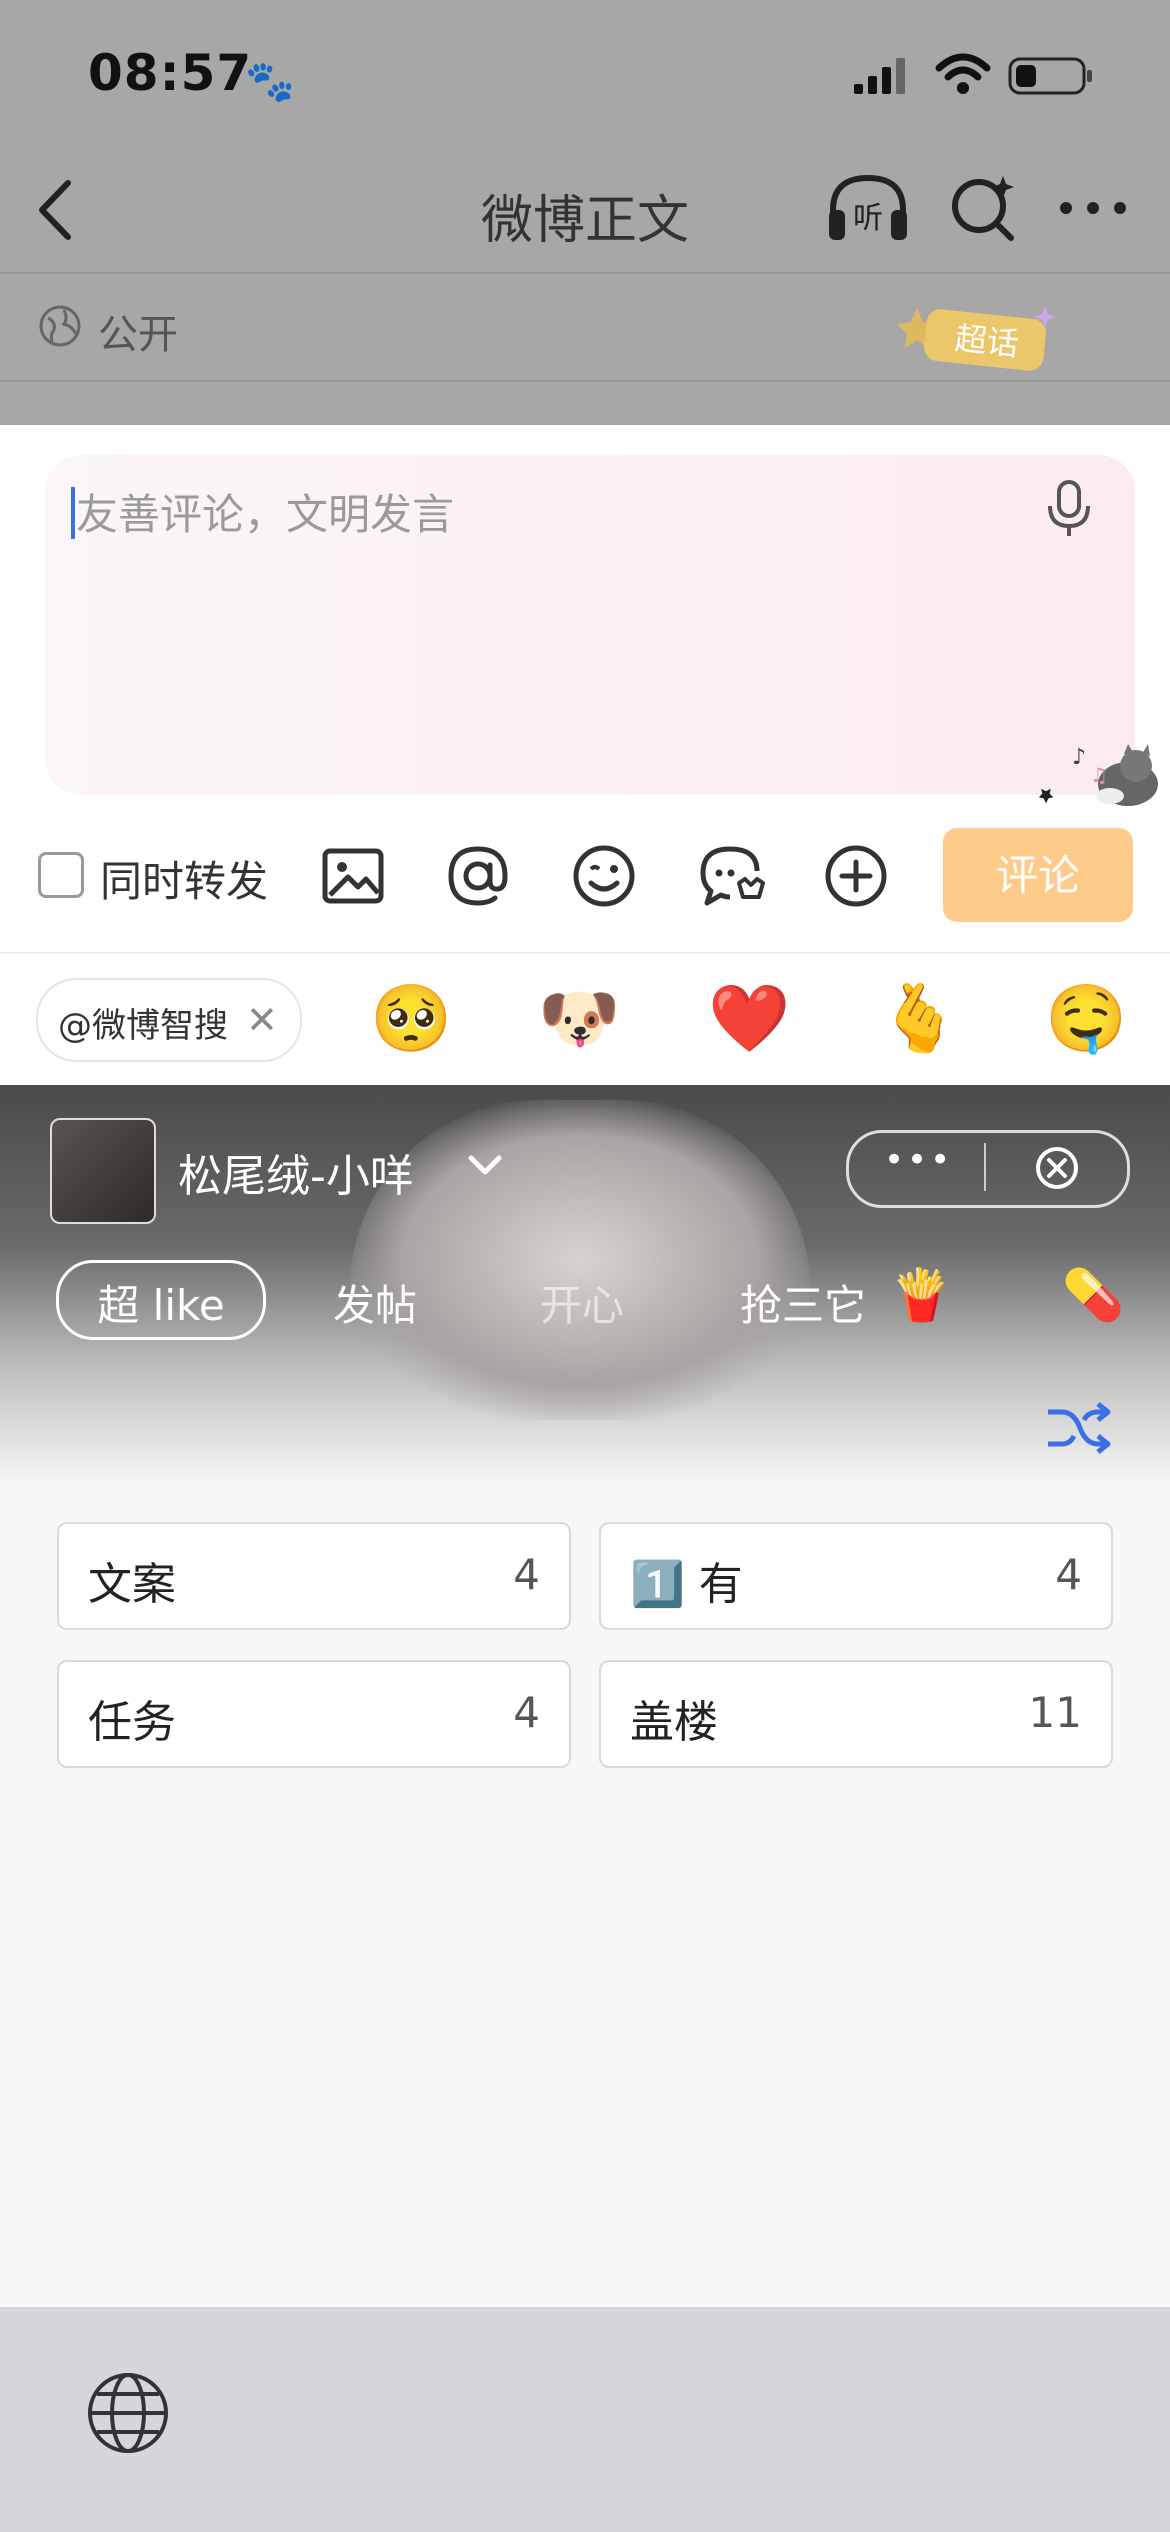 The height and width of the screenshot is (2532, 1170). What do you see at coordinates (579, 1019) in the screenshot?
I see `emoji-dog: 🐶` at bounding box center [579, 1019].